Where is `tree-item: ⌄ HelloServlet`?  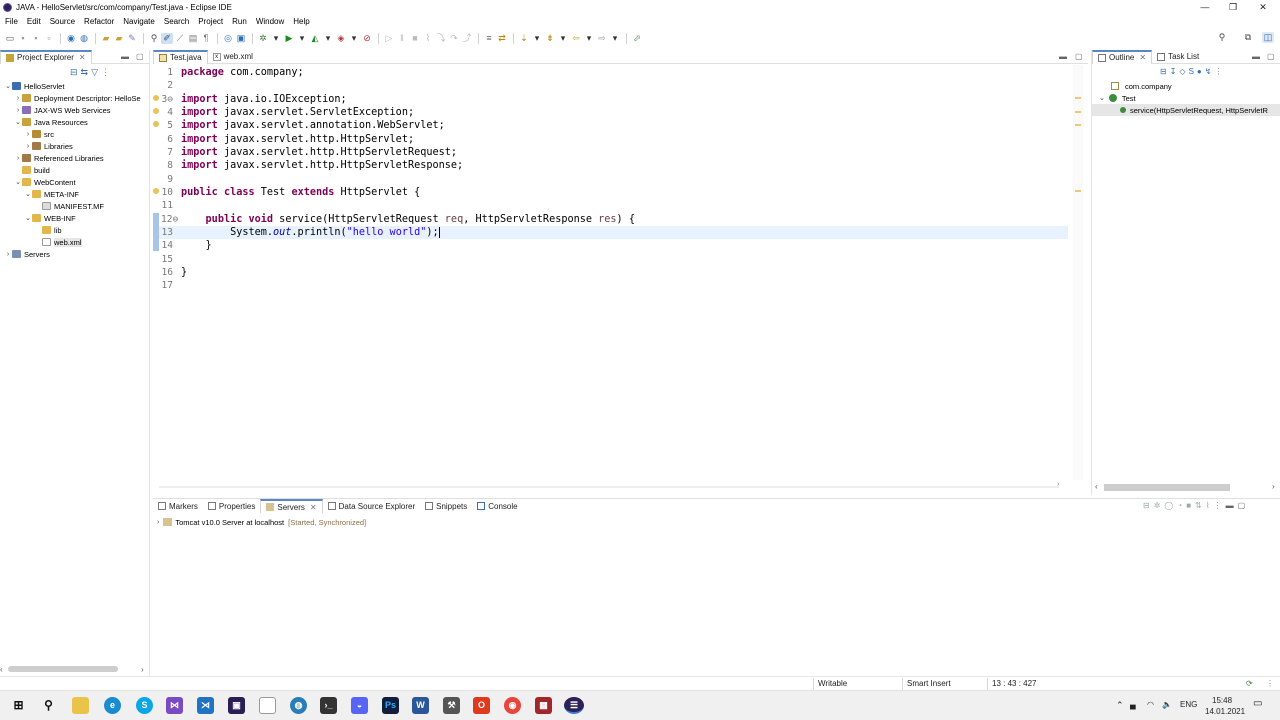
tree-item: ⌄ HelloServlet is located at coordinates (75, 86).